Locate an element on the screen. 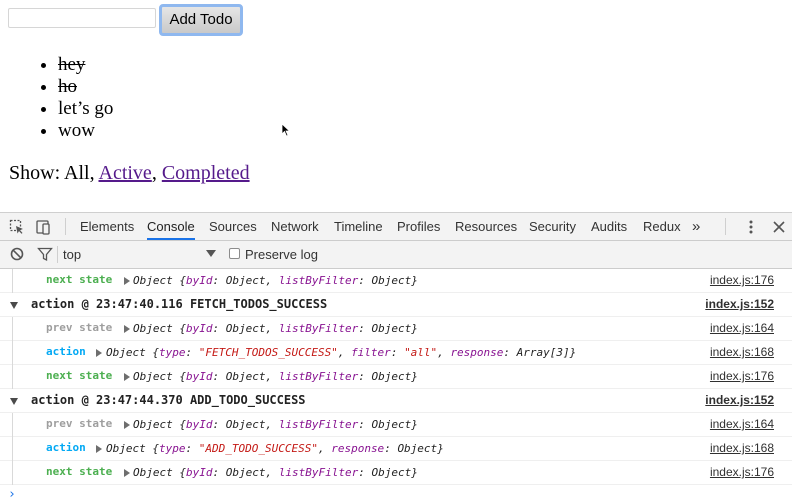 The height and width of the screenshot is (501, 792). log-label: action is located at coordinates (66, 447).